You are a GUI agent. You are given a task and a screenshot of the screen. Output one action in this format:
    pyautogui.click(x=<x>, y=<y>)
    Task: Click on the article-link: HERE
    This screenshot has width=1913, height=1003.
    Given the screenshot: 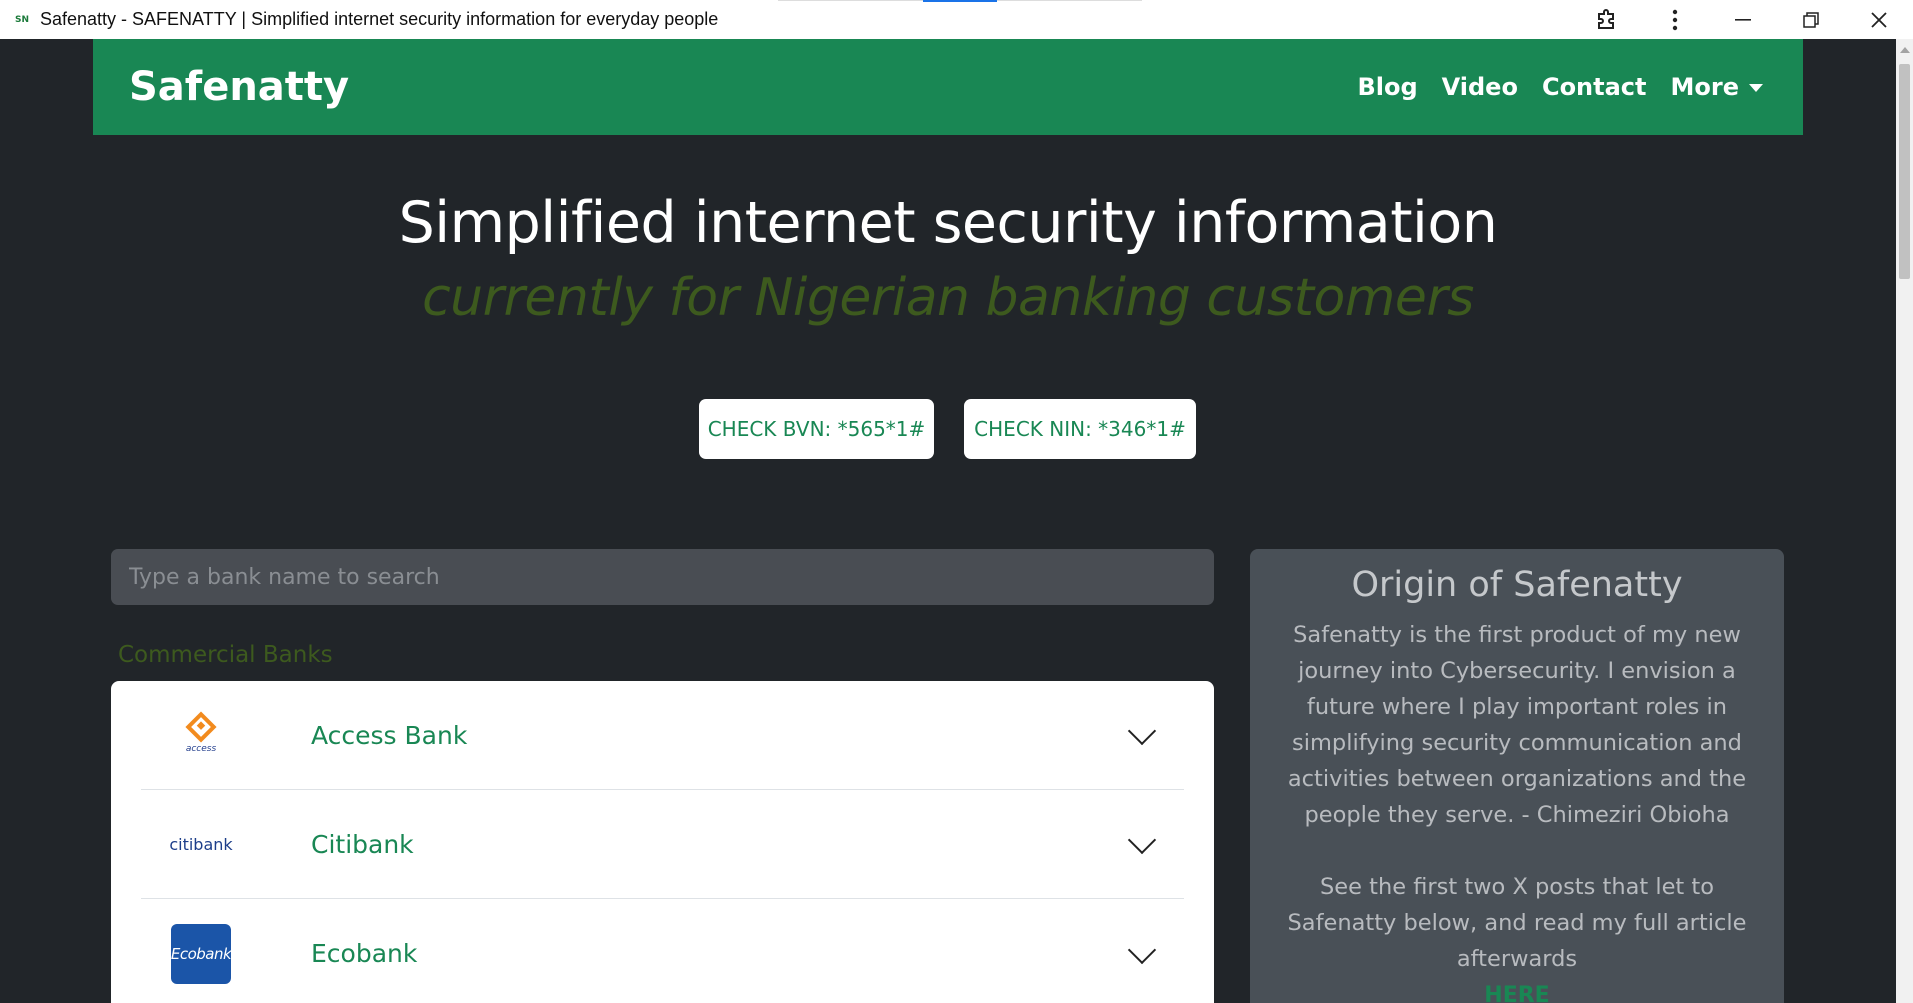 What is the action you would take?
    pyautogui.click(x=1516, y=993)
    